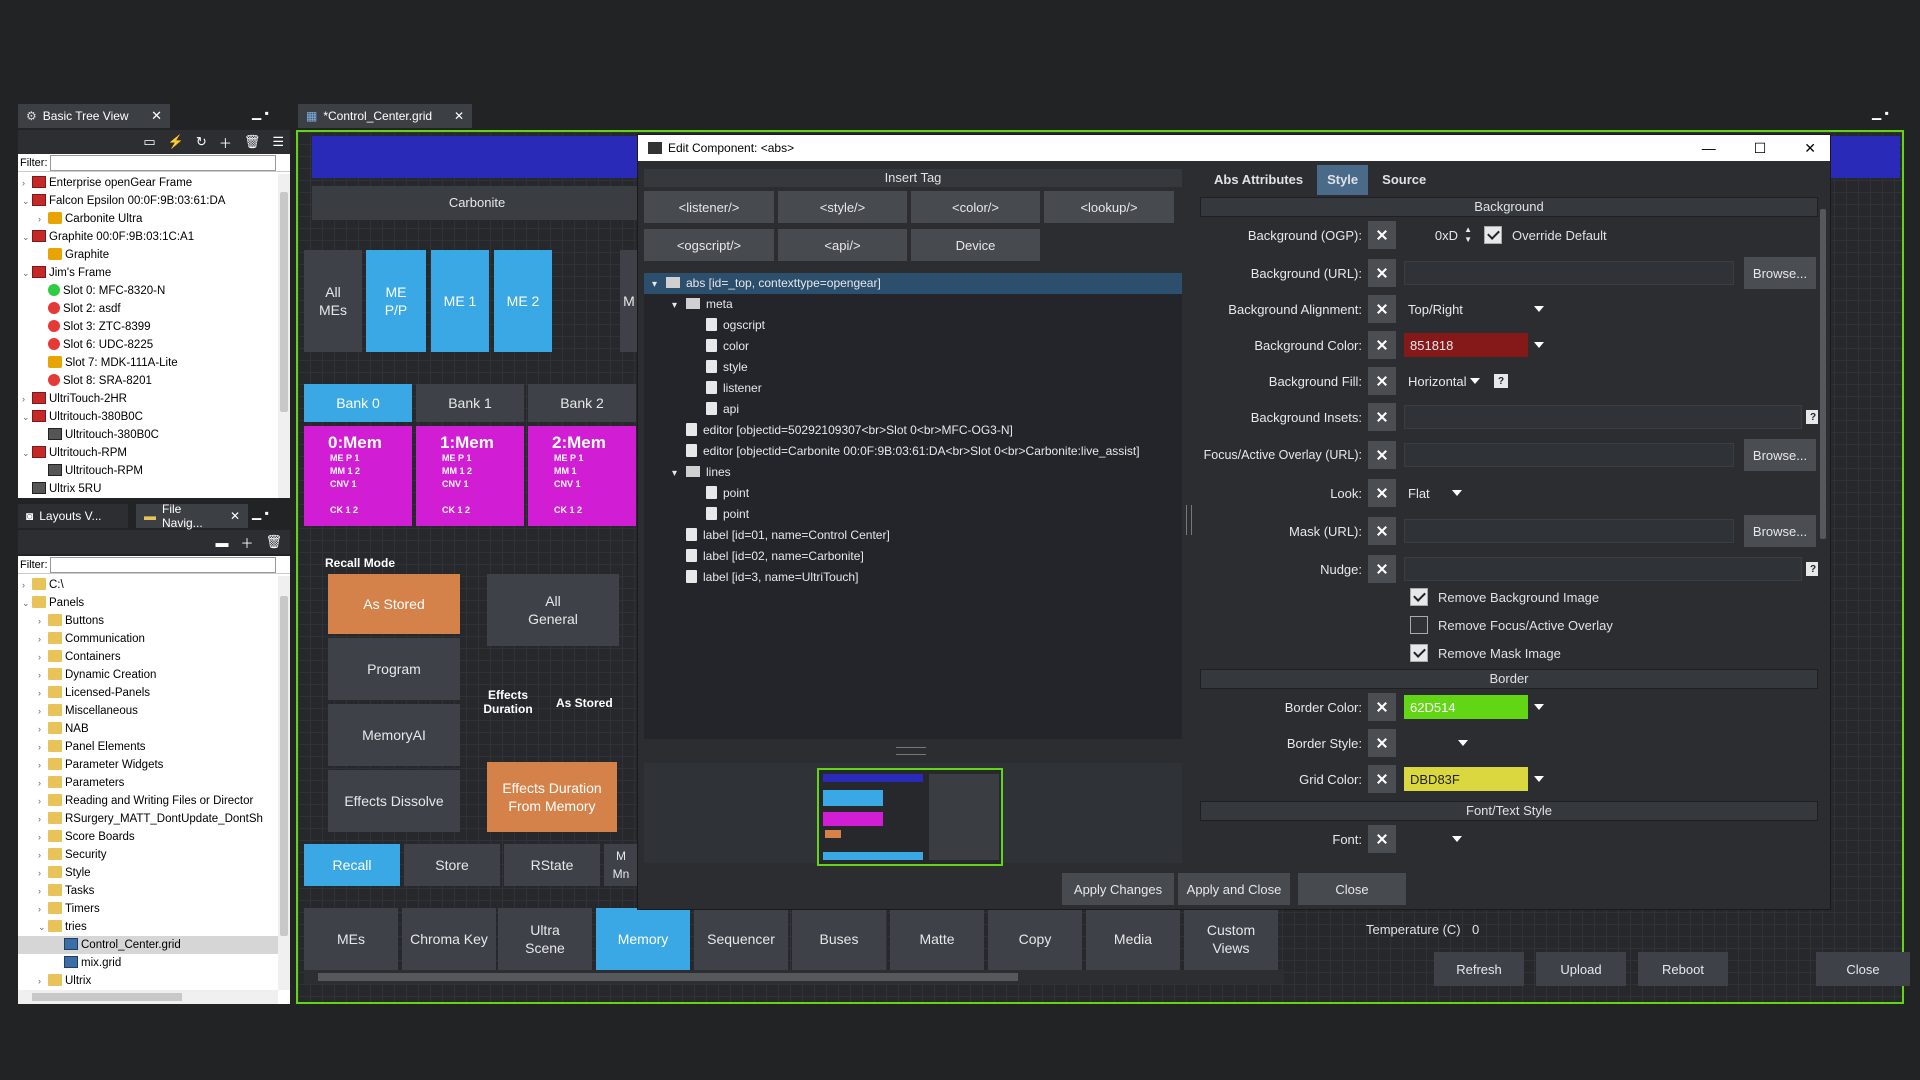  Describe the element at coordinates (154, 963) in the screenshot. I see `tree-item: mix.grid` at that location.